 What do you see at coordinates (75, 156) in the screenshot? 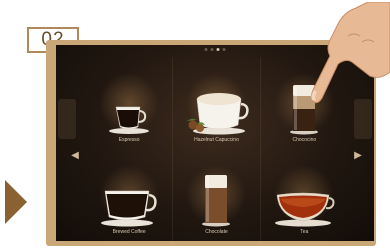
I see `previous-page-arrow-icon: ◀` at bounding box center [75, 156].